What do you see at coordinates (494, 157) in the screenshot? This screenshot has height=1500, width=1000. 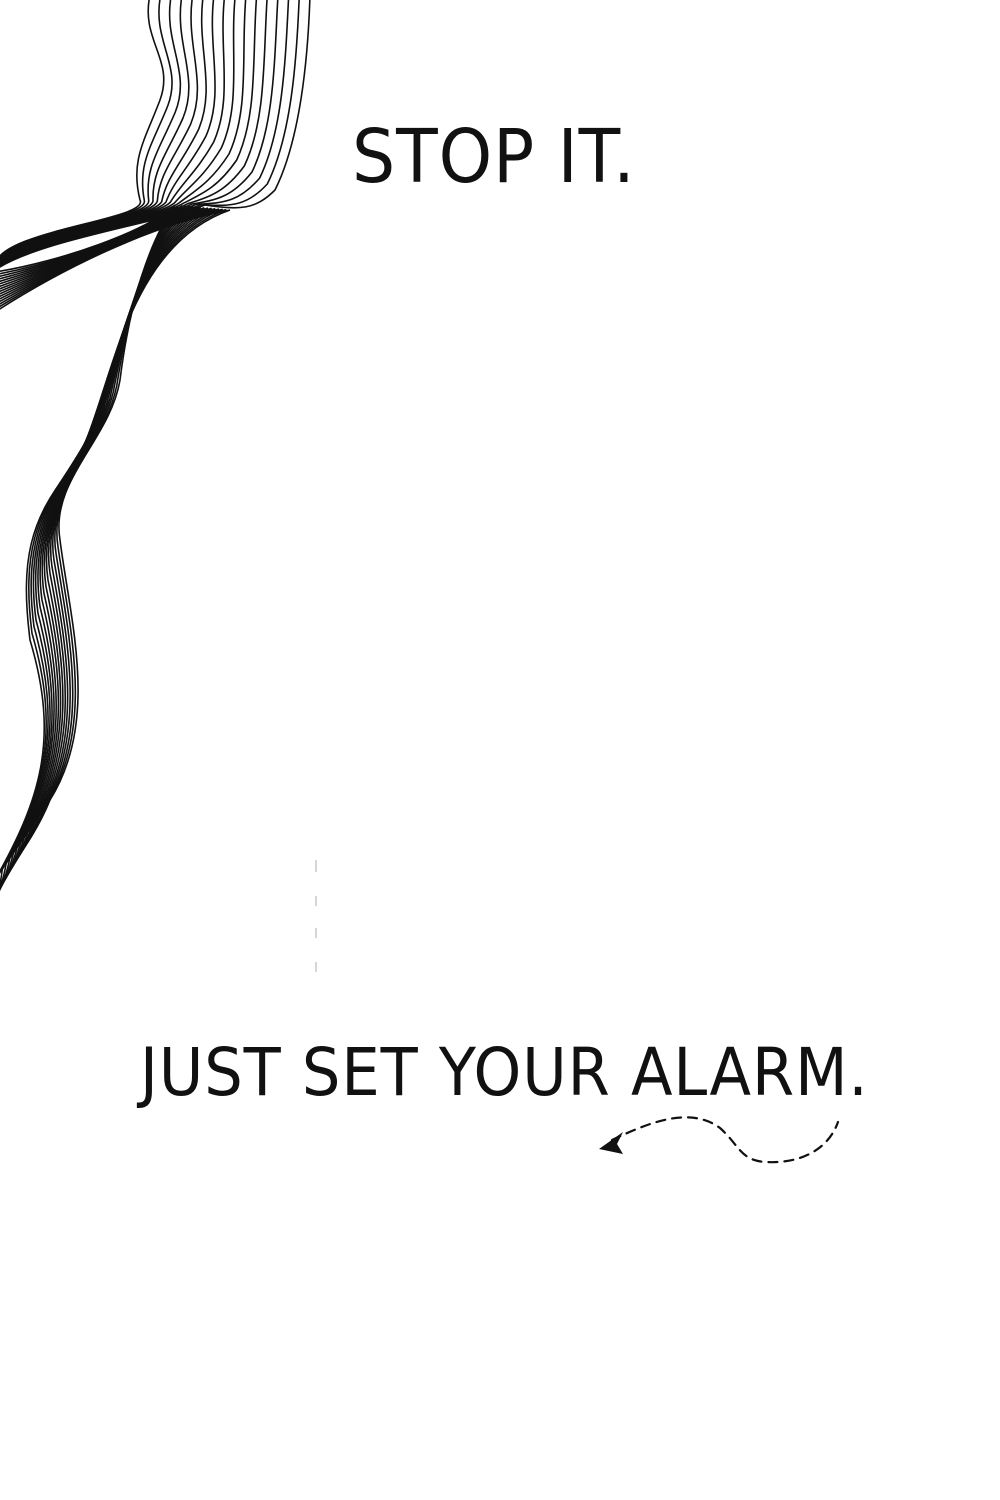 I see `headline-stop-it: STOP IT.` at bounding box center [494, 157].